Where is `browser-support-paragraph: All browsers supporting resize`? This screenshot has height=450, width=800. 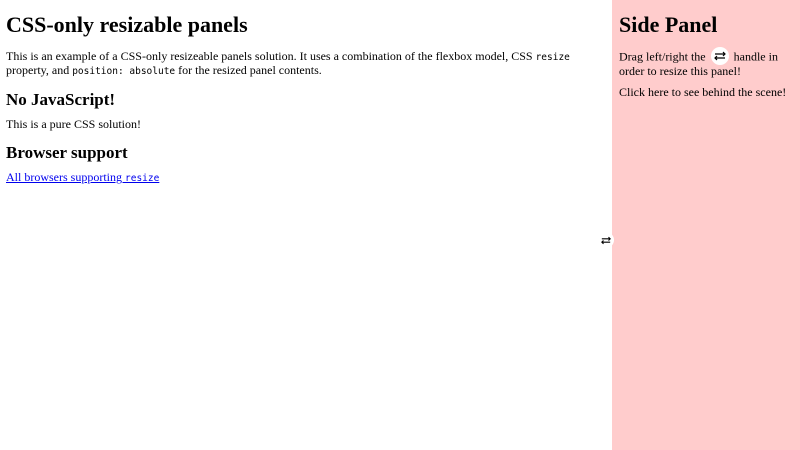
browser-support-paragraph: All browsers supporting resize is located at coordinates (306, 178).